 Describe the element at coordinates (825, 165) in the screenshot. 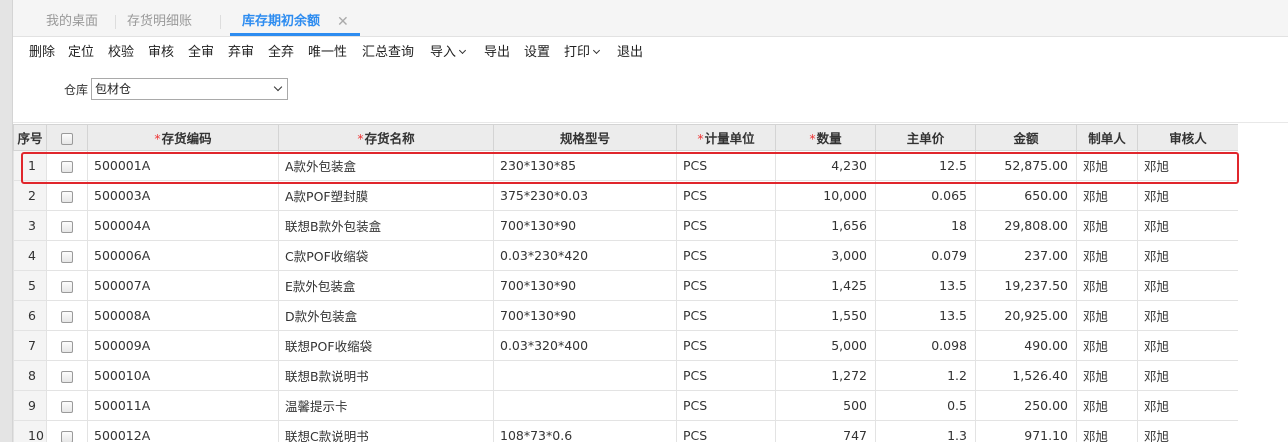

I see `cell-qty: 4,230` at that location.